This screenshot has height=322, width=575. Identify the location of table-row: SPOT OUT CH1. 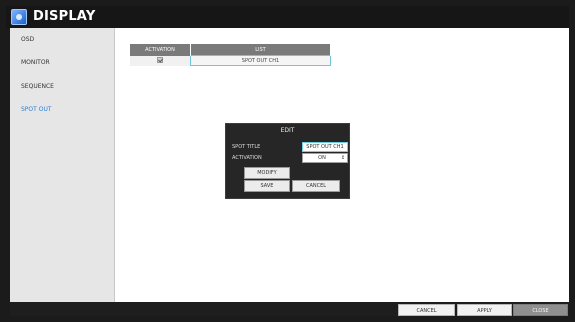
(230, 60).